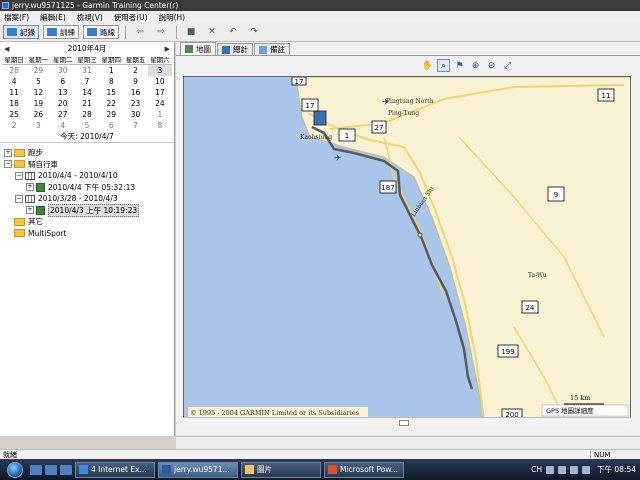 The width and height of the screenshot is (640, 480). Describe the element at coordinates (404, 423) in the screenshot. I see `scroll-thumb` at that location.